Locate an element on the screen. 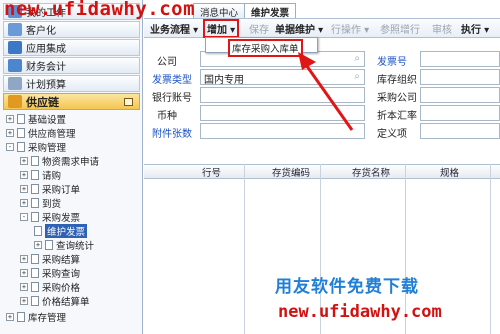 The width and height of the screenshot is (500, 334). column-header-item-name: 存货名称 is located at coordinates (371, 172).